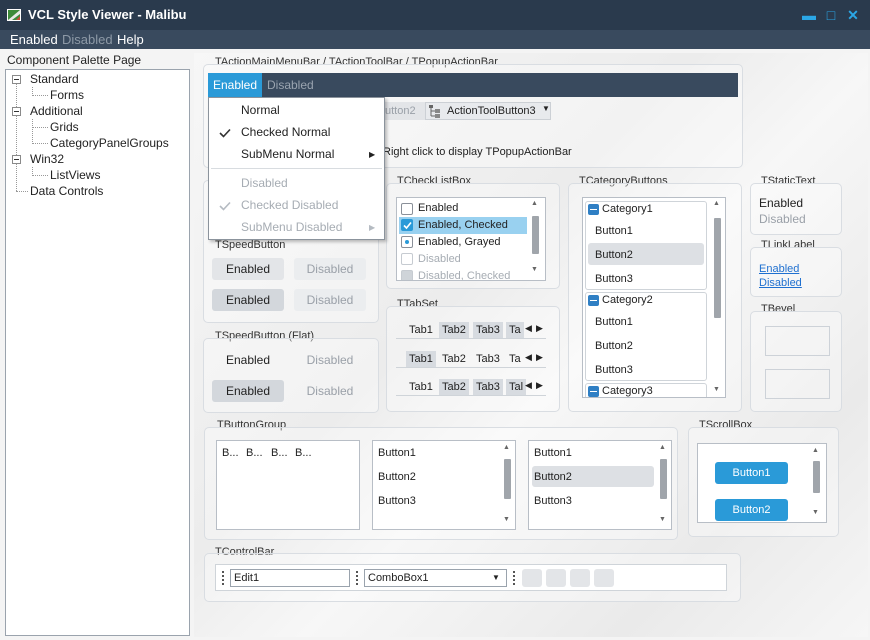 This screenshot has height=640, width=870. What do you see at coordinates (546, 108) in the screenshot?
I see `dropdown-arrow-icon: ▼` at bounding box center [546, 108].